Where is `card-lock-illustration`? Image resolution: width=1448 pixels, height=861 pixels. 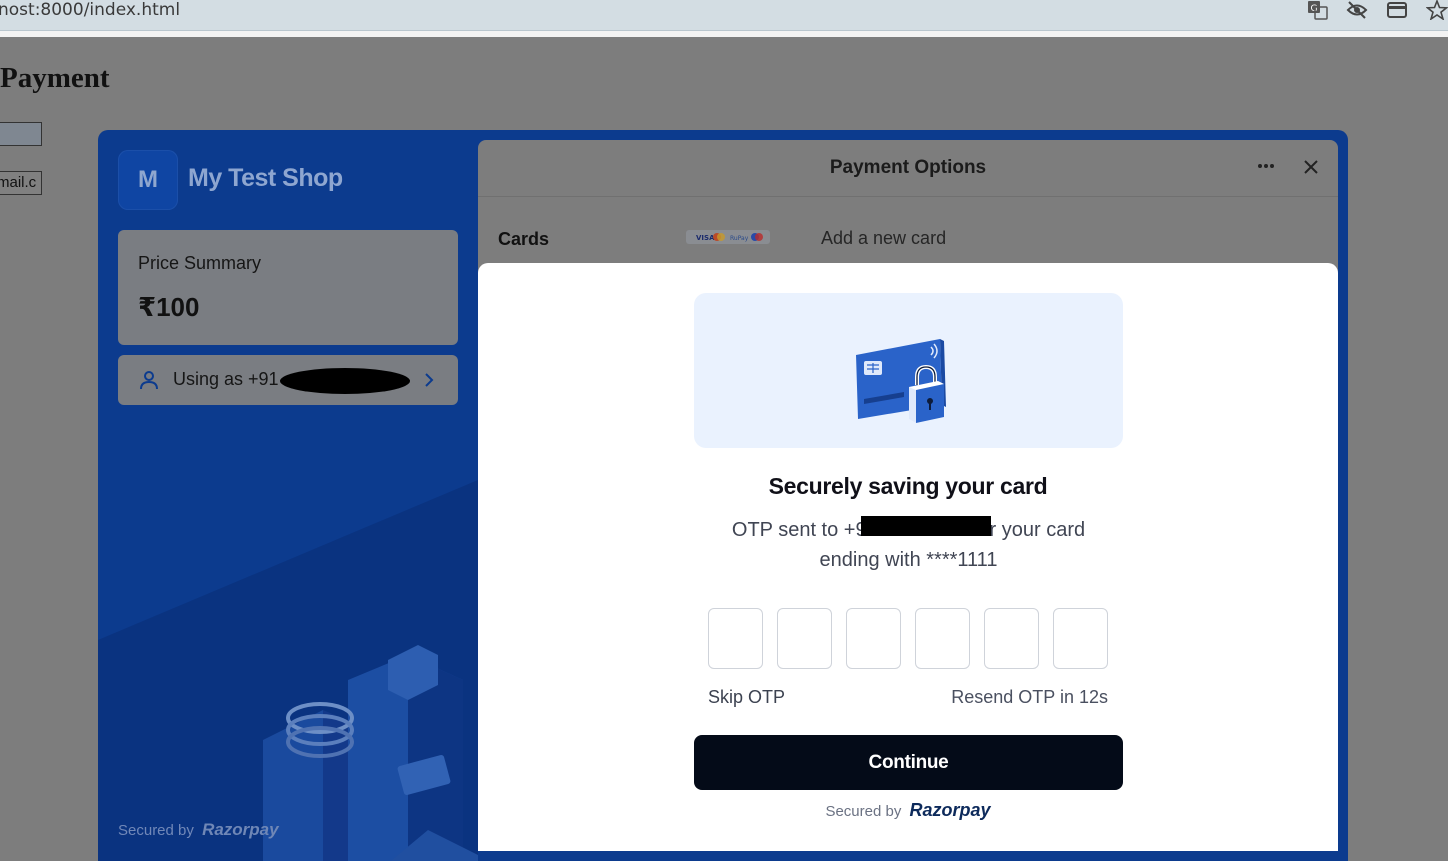 card-lock-illustration is located at coordinates (908, 370).